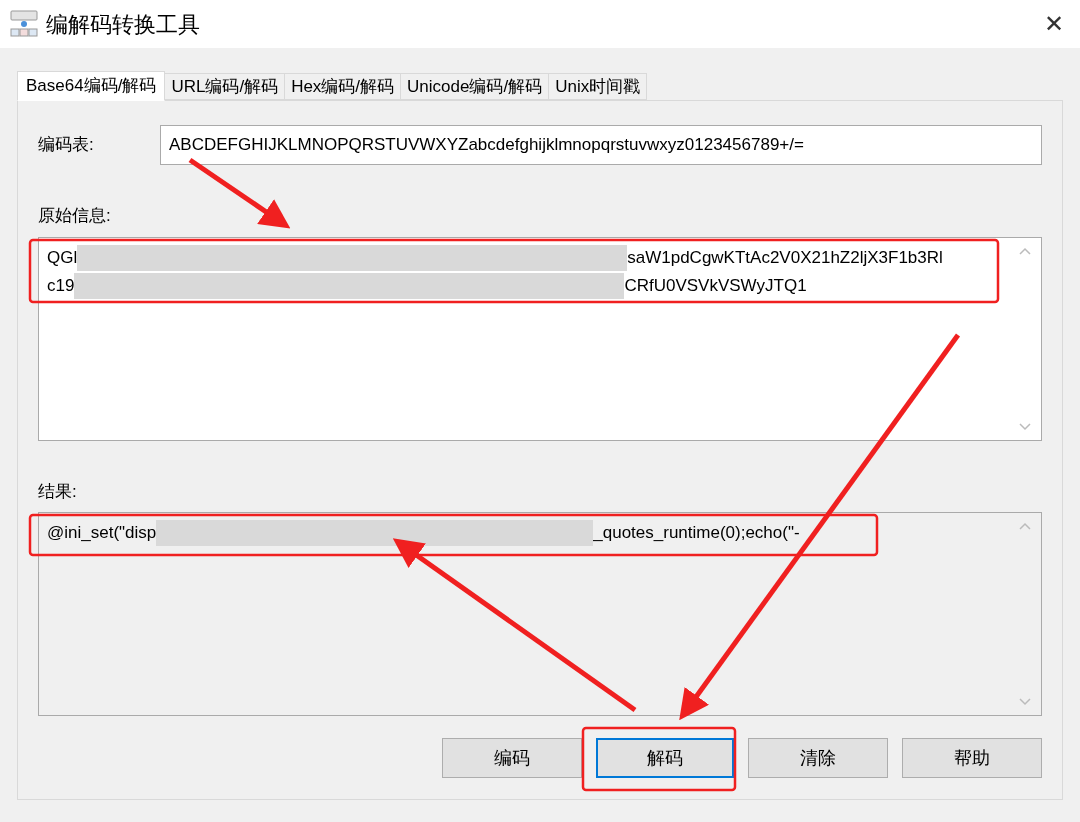  Describe the element at coordinates (91, 86) in the screenshot. I see `tab: Base64编码/解码` at that location.